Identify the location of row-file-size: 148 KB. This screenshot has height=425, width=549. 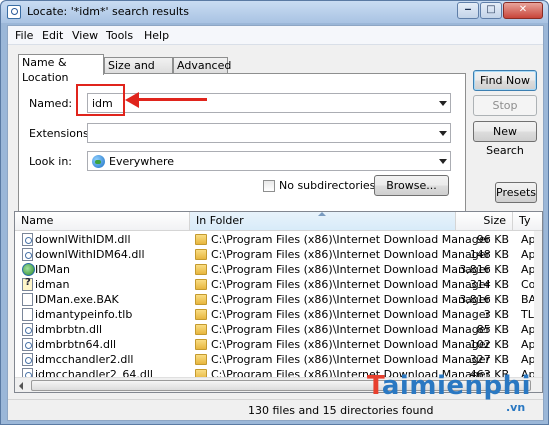
(489, 254).